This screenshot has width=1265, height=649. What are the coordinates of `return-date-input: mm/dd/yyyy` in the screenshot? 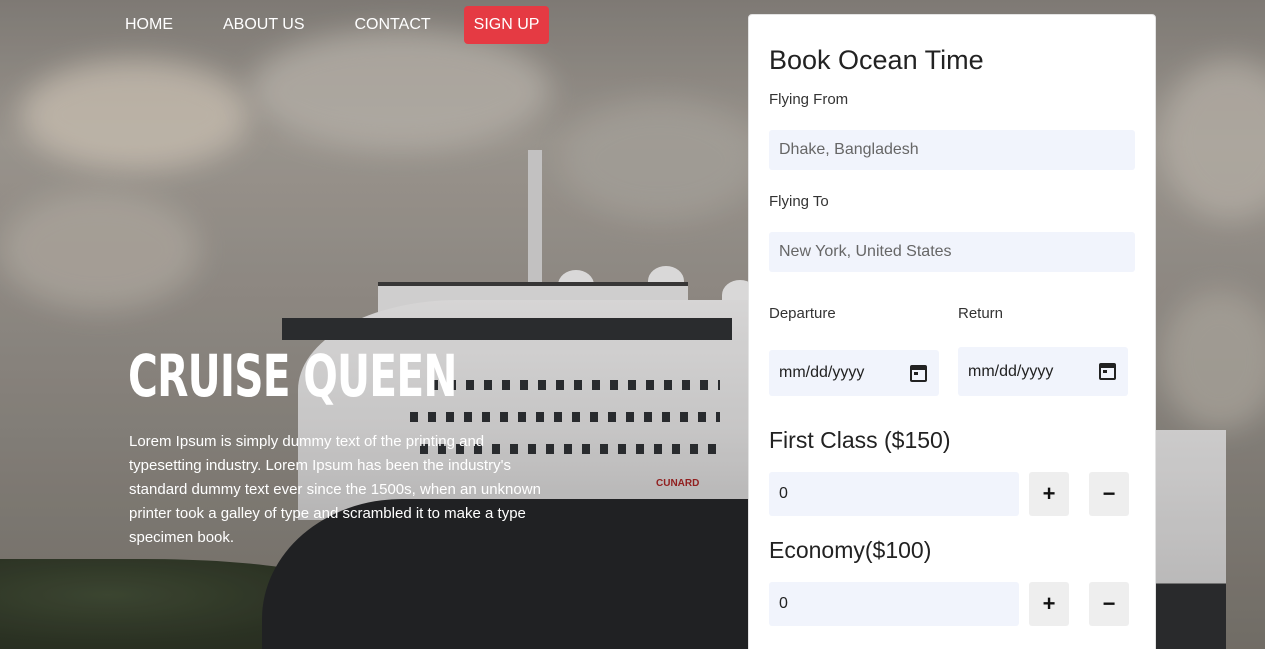 It's located at (1043, 371).